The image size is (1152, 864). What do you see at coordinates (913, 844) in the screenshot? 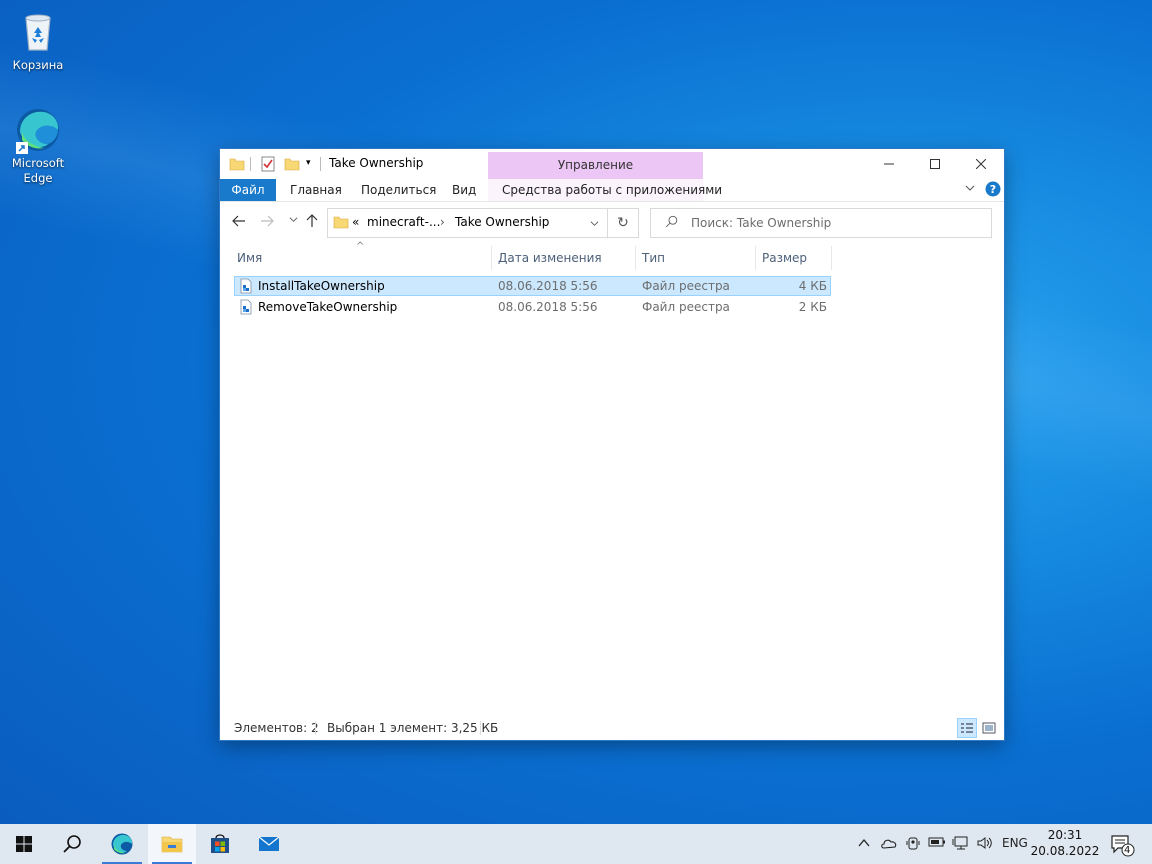
I see `meet-now-icon` at bounding box center [913, 844].